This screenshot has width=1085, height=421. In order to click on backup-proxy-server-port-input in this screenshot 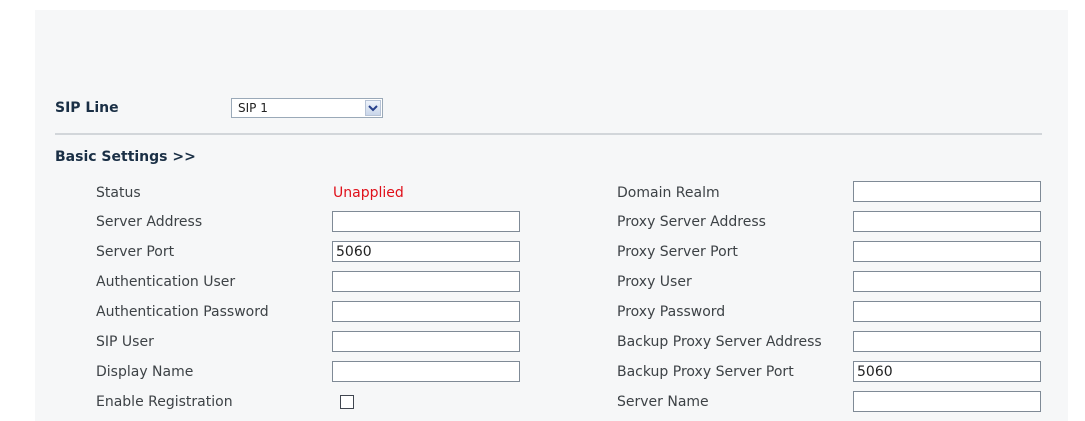, I will do `click(947, 371)`.